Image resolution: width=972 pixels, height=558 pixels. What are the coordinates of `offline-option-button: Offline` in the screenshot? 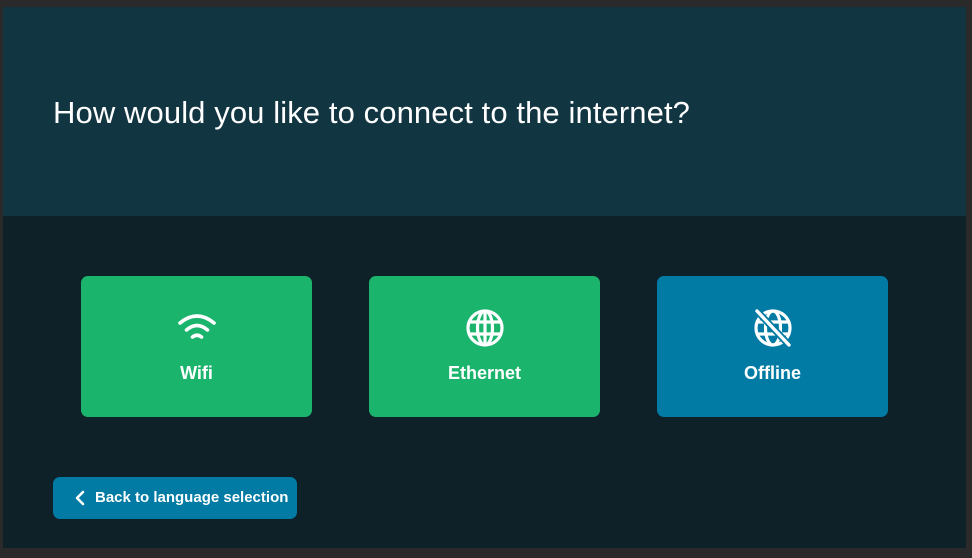 It's located at (772, 346).